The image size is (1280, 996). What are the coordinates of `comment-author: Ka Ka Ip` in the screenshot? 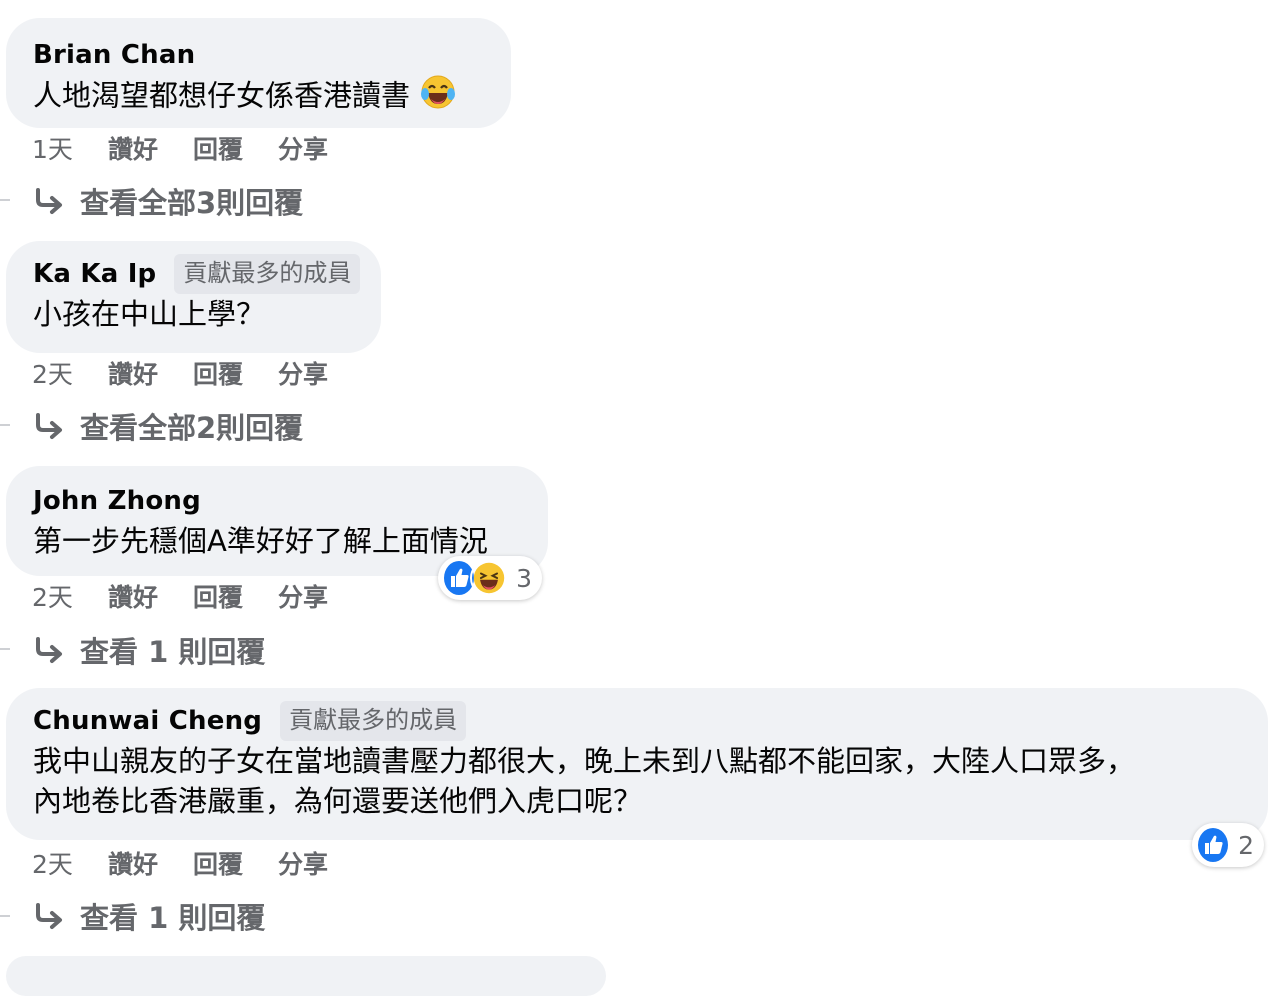 It's located at (94, 274).